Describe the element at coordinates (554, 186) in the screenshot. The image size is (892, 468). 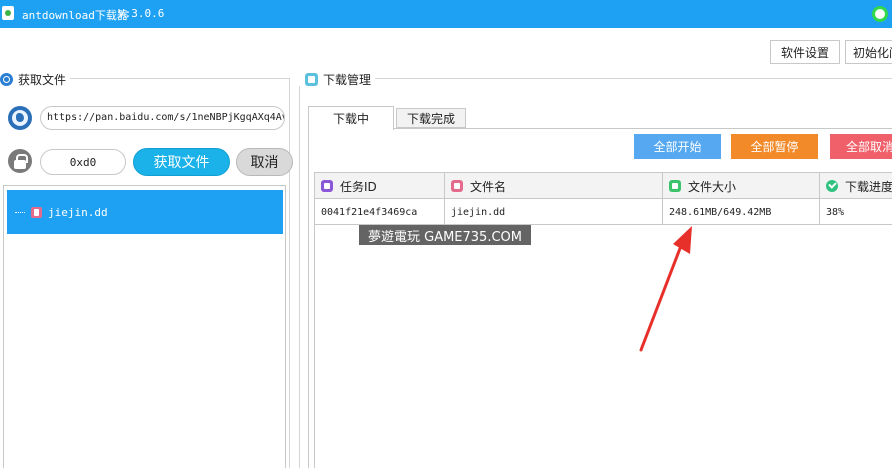
I see `column-header-file-name: 文件名` at that location.